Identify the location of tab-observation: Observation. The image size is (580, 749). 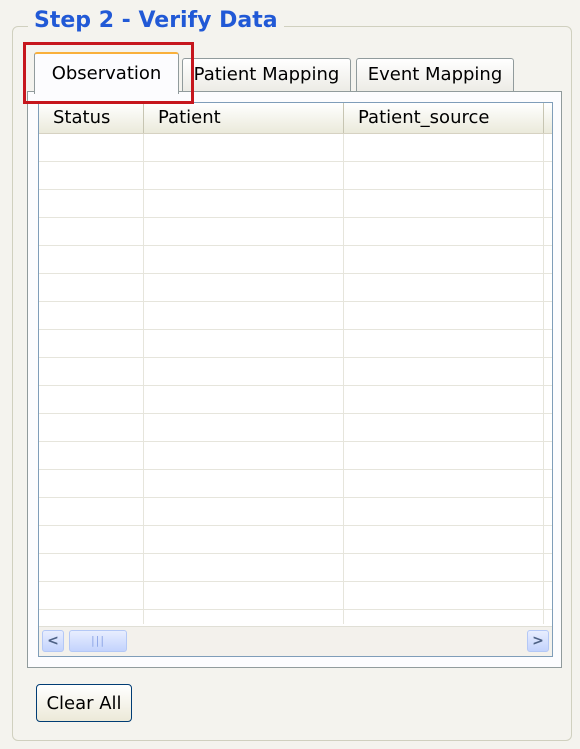
(106, 73).